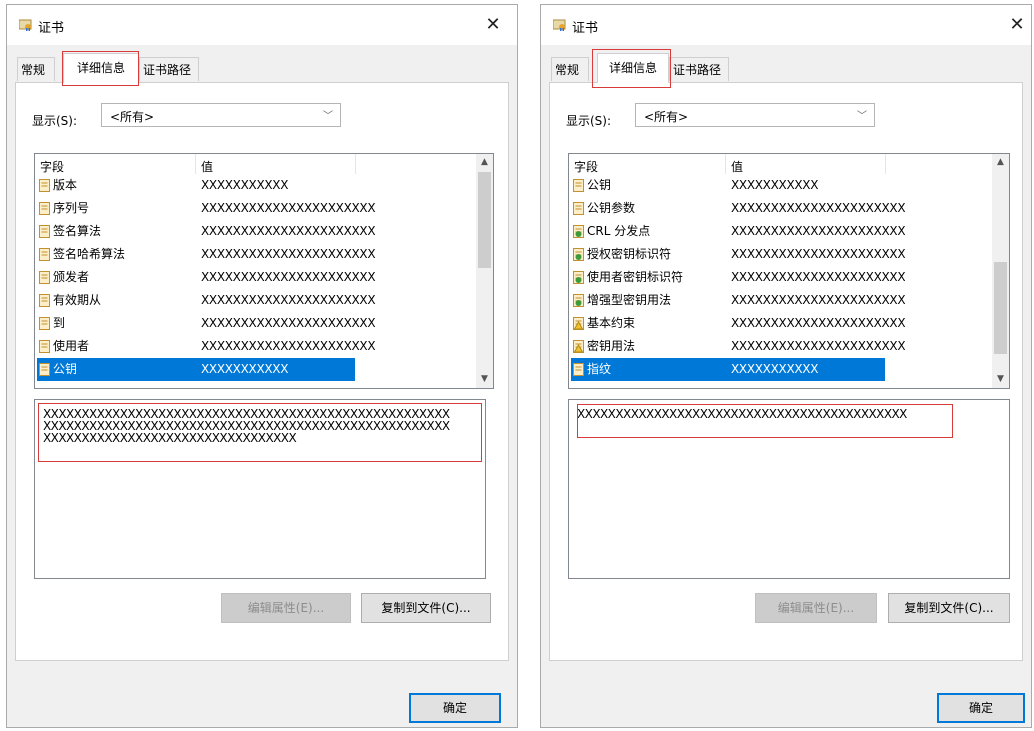 The width and height of the screenshot is (1034, 731). I want to click on chevron-down-icon: ﹀, so click(328, 116).